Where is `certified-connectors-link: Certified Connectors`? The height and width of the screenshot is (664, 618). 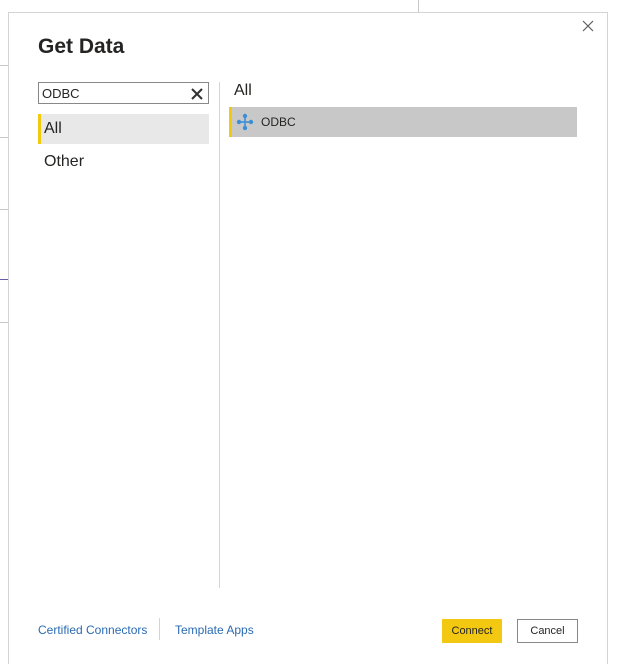 certified-connectors-link: Certified Connectors is located at coordinates (92, 630).